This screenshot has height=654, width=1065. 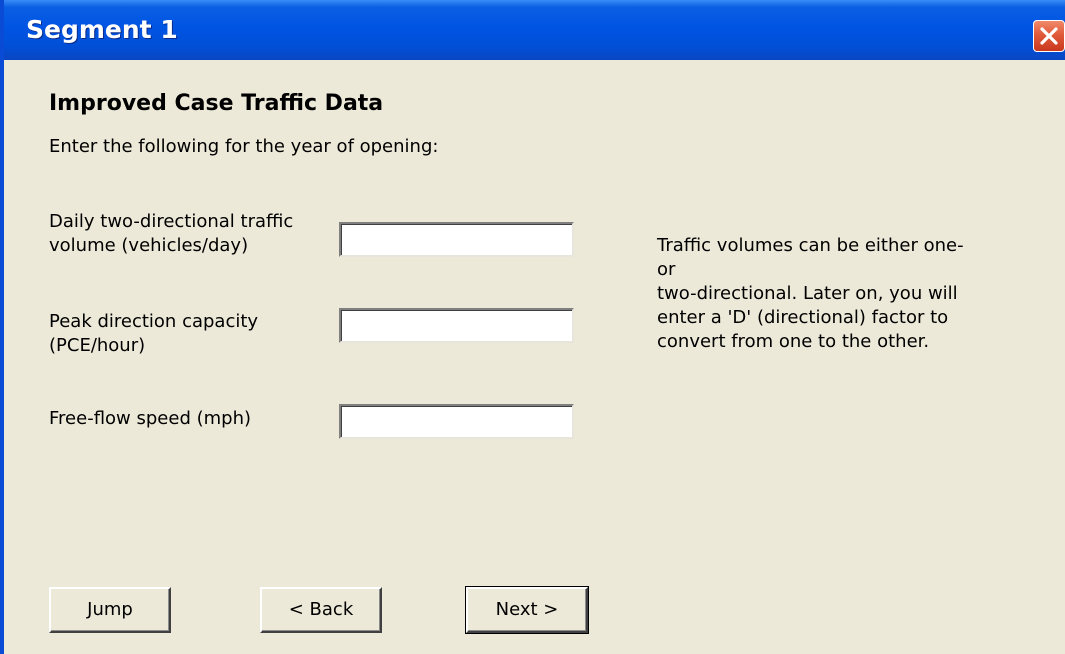 What do you see at coordinates (456, 421) in the screenshot?
I see `free-flow-speed-input` at bounding box center [456, 421].